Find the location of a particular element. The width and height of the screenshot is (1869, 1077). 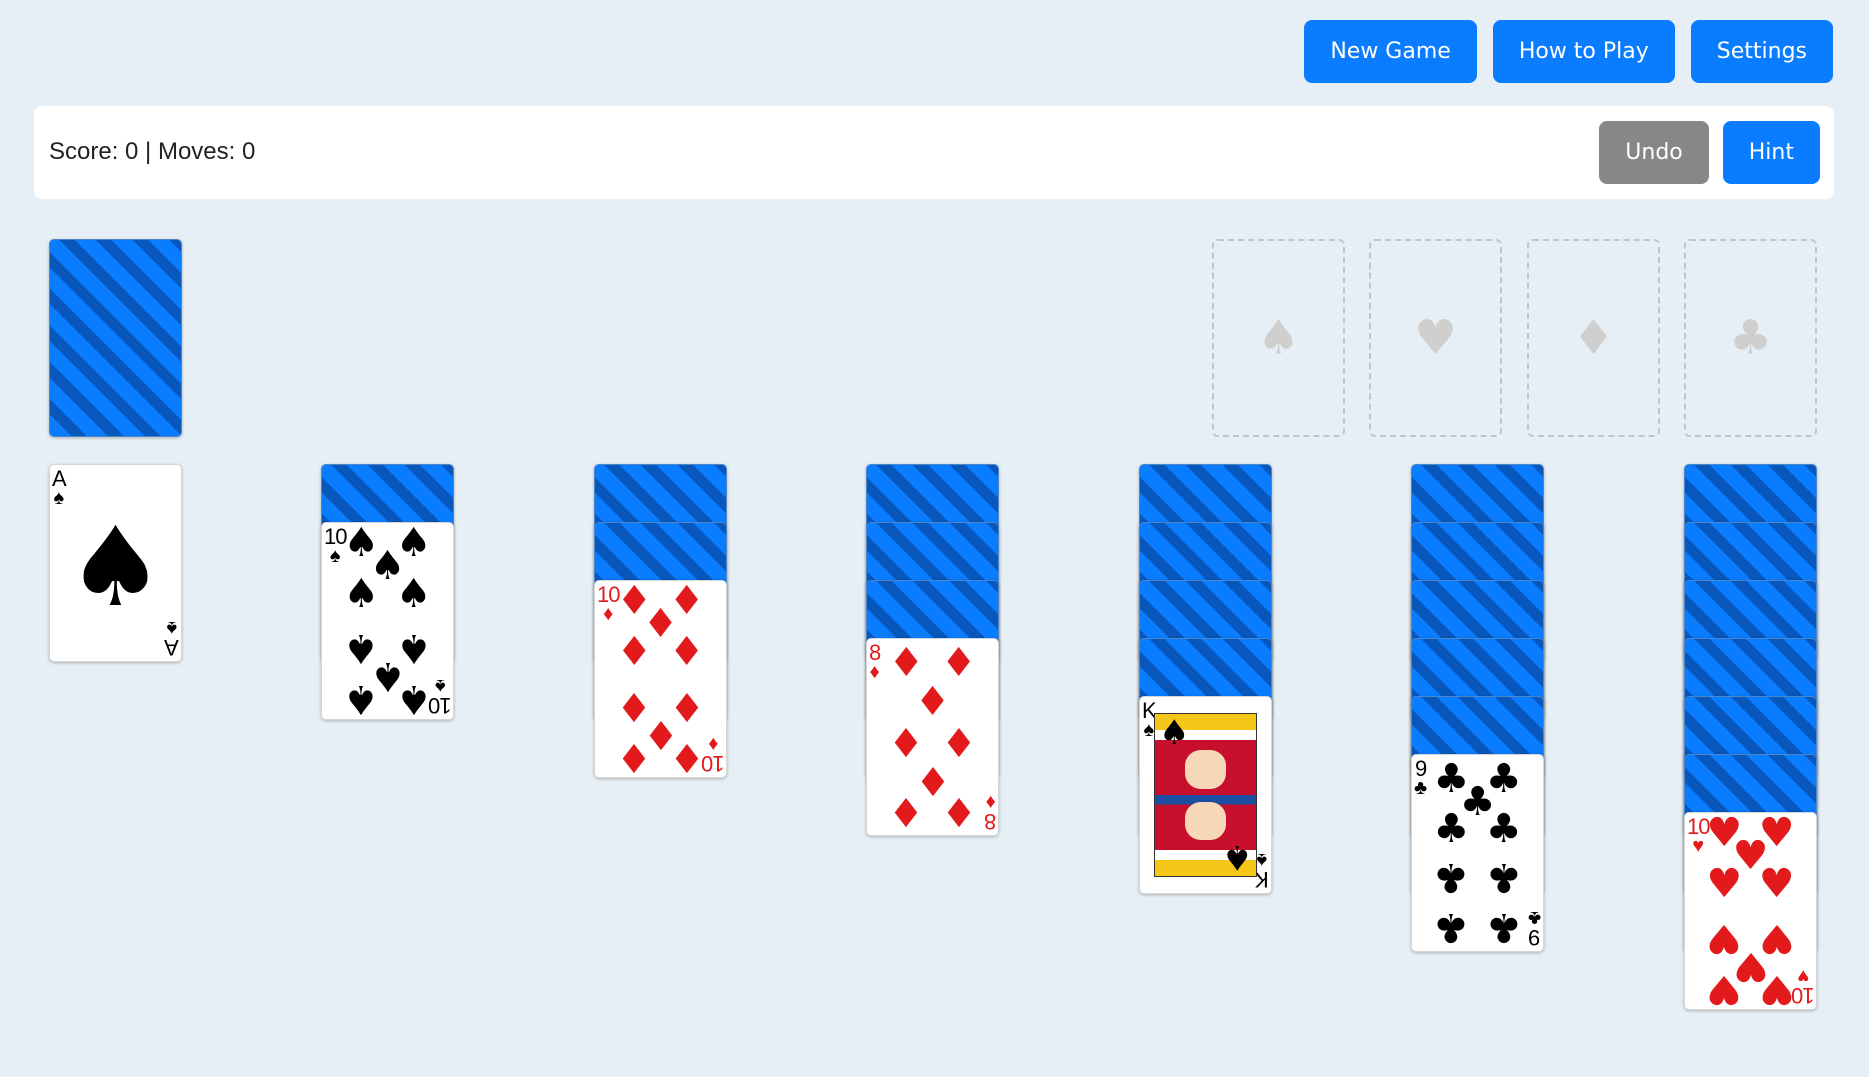

foundation-slot-spades: ♠ is located at coordinates (1278, 338).